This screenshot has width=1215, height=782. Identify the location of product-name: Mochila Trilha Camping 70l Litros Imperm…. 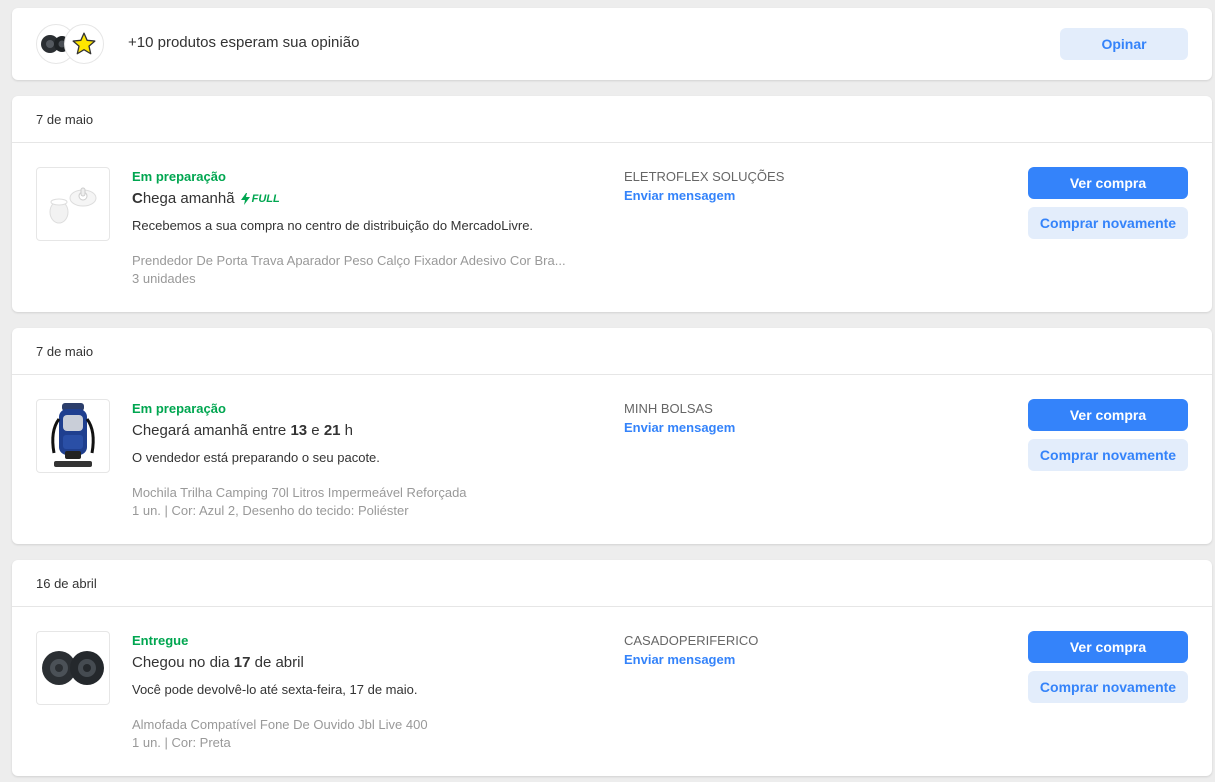
(299, 492).